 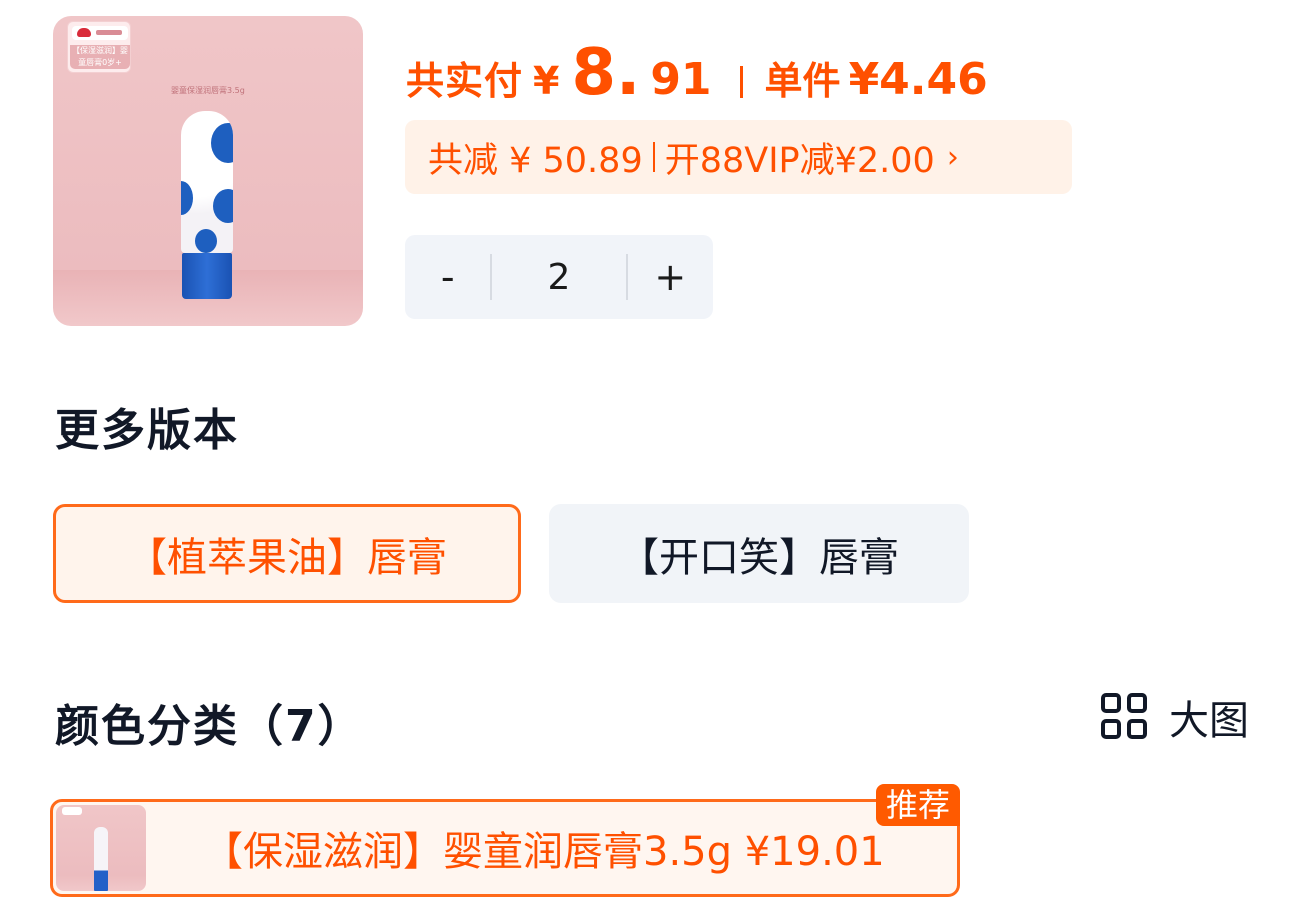 What do you see at coordinates (465, 81) in the screenshot?
I see `total-price-label: 共实付` at bounding box center [465, 81].